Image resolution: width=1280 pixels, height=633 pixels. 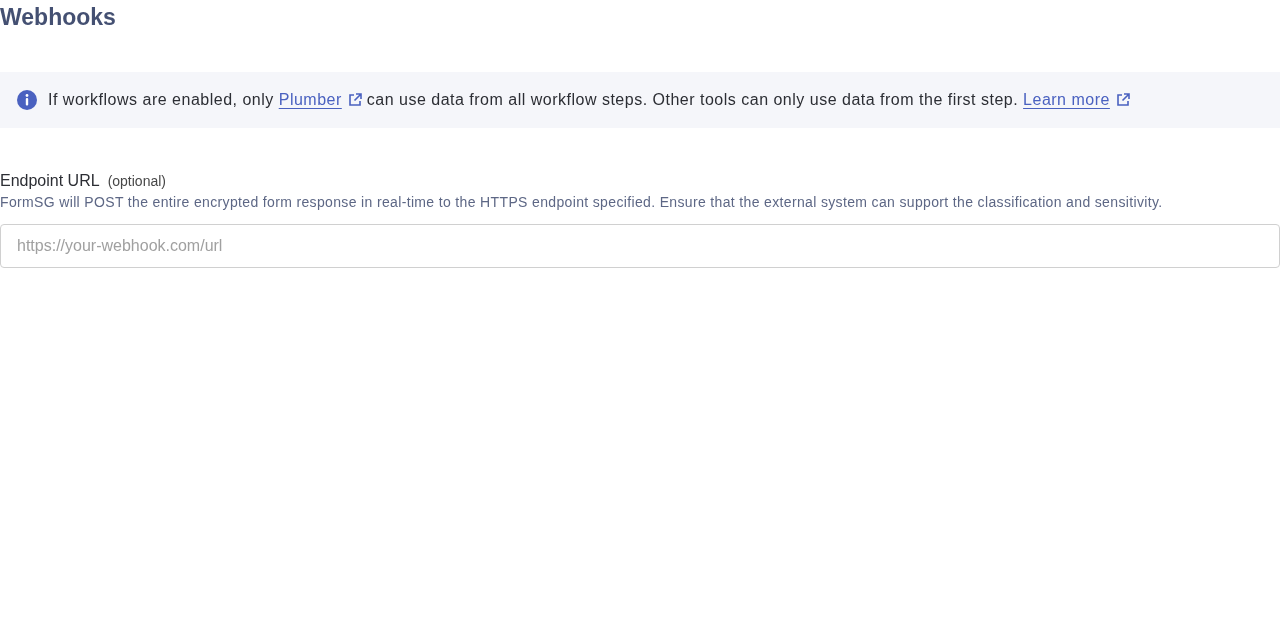 I want to click on link: Learn more, so click(x=1076, y=99).